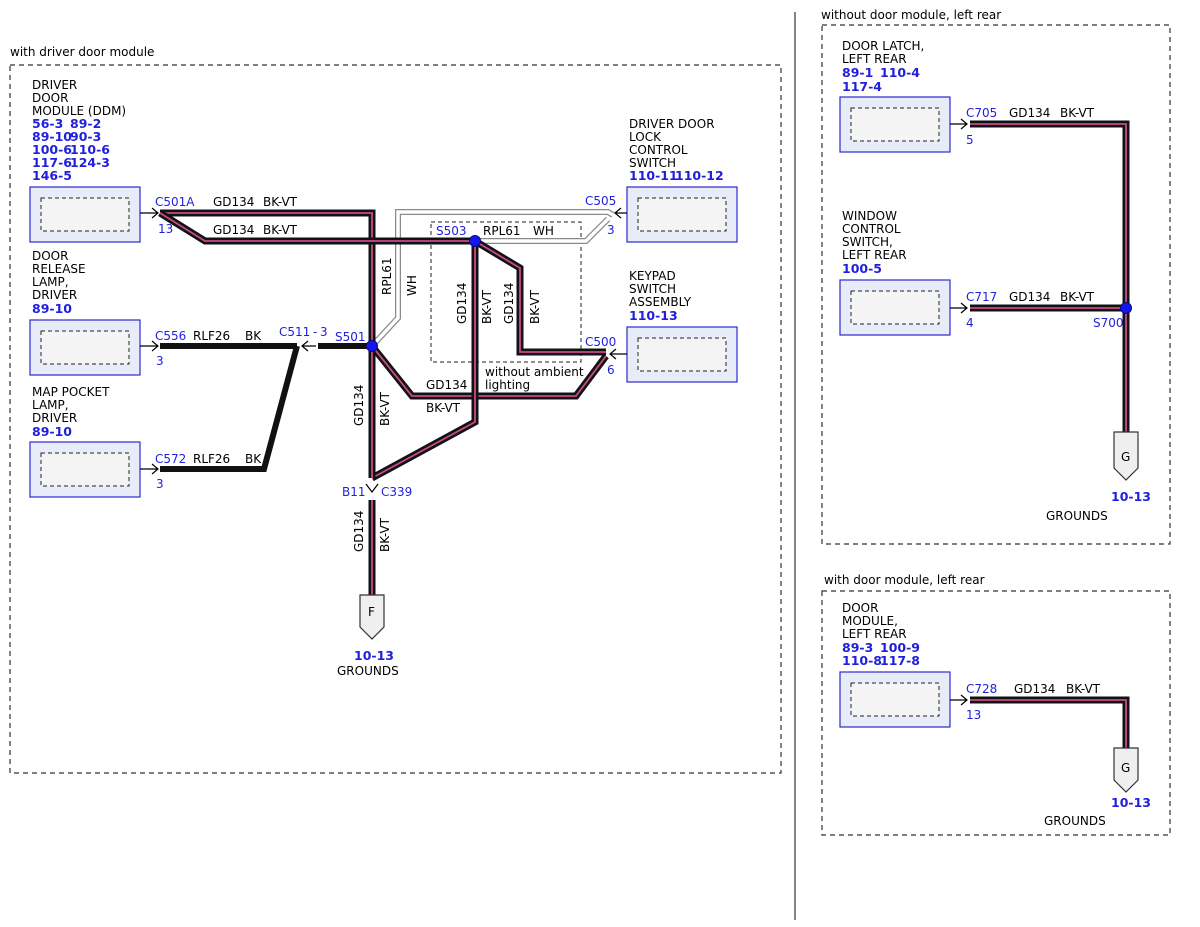 The image size is (1200, 927). Describe the element at coordinates (266, 407) in the screenshot. I see `wire-rlf26-bk` at that location.